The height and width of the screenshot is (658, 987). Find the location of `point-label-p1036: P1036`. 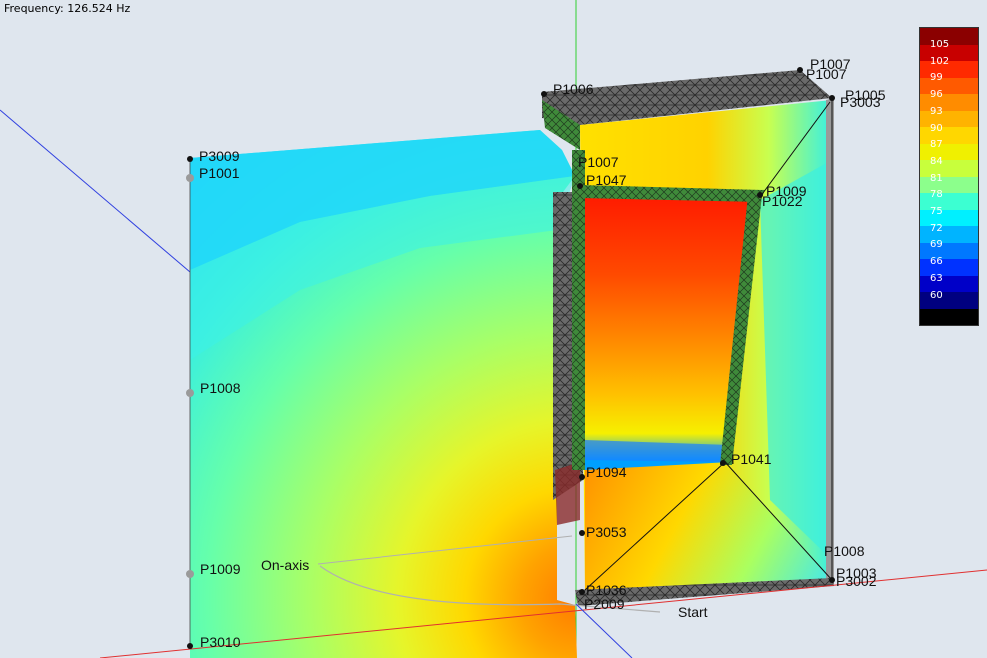

point-label-p1036: P1036 is located at coordinates (606, 590).